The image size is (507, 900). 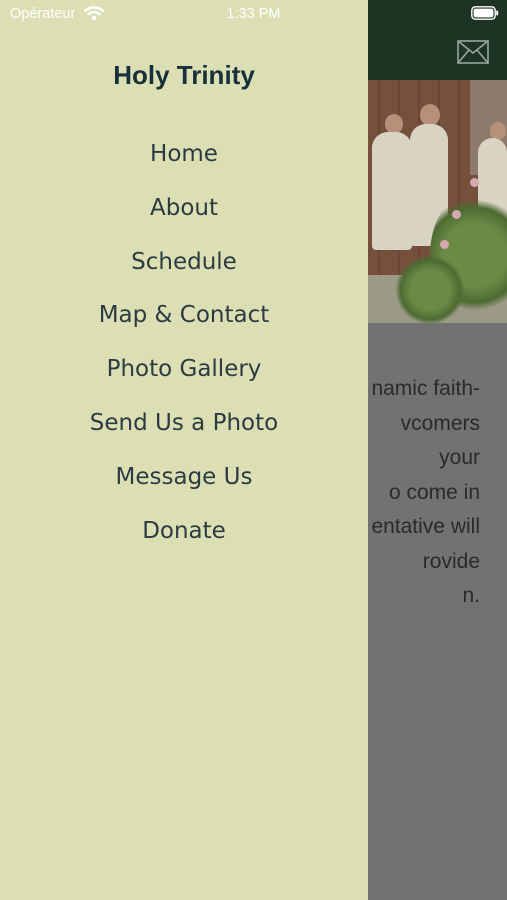 I want to click on drawer-title: Holy Trinity, so click(x=184, y=75).